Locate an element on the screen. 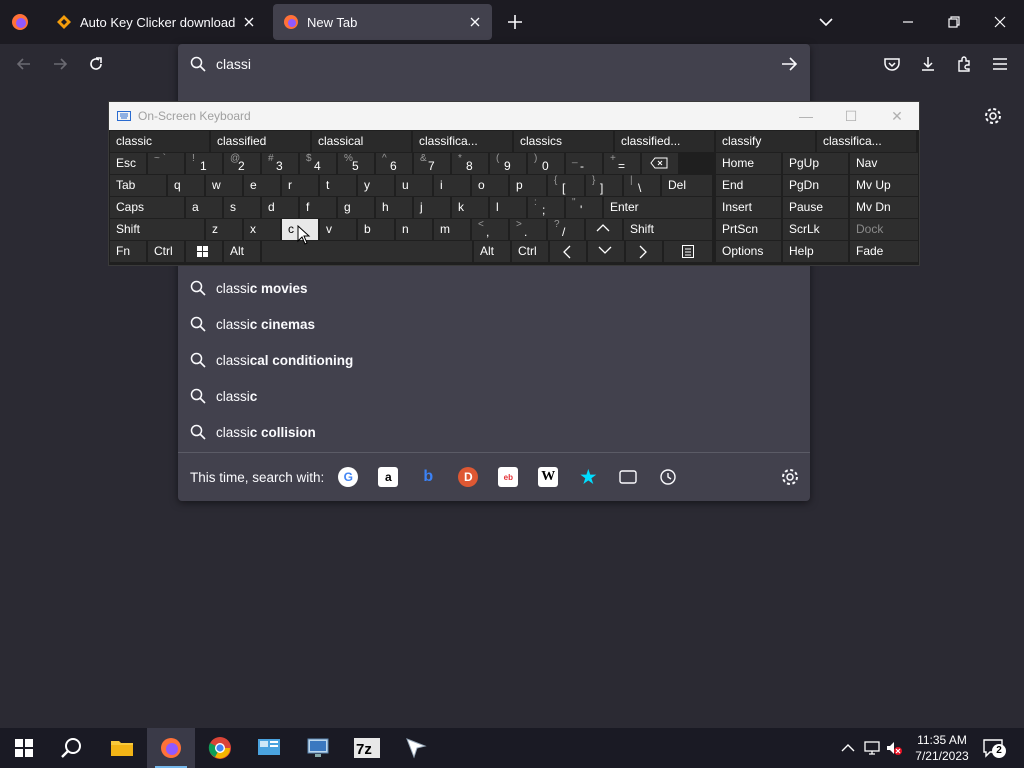 The image size is (1024, 768). search-settings-gear-icon is located at coordinates (790, 477).